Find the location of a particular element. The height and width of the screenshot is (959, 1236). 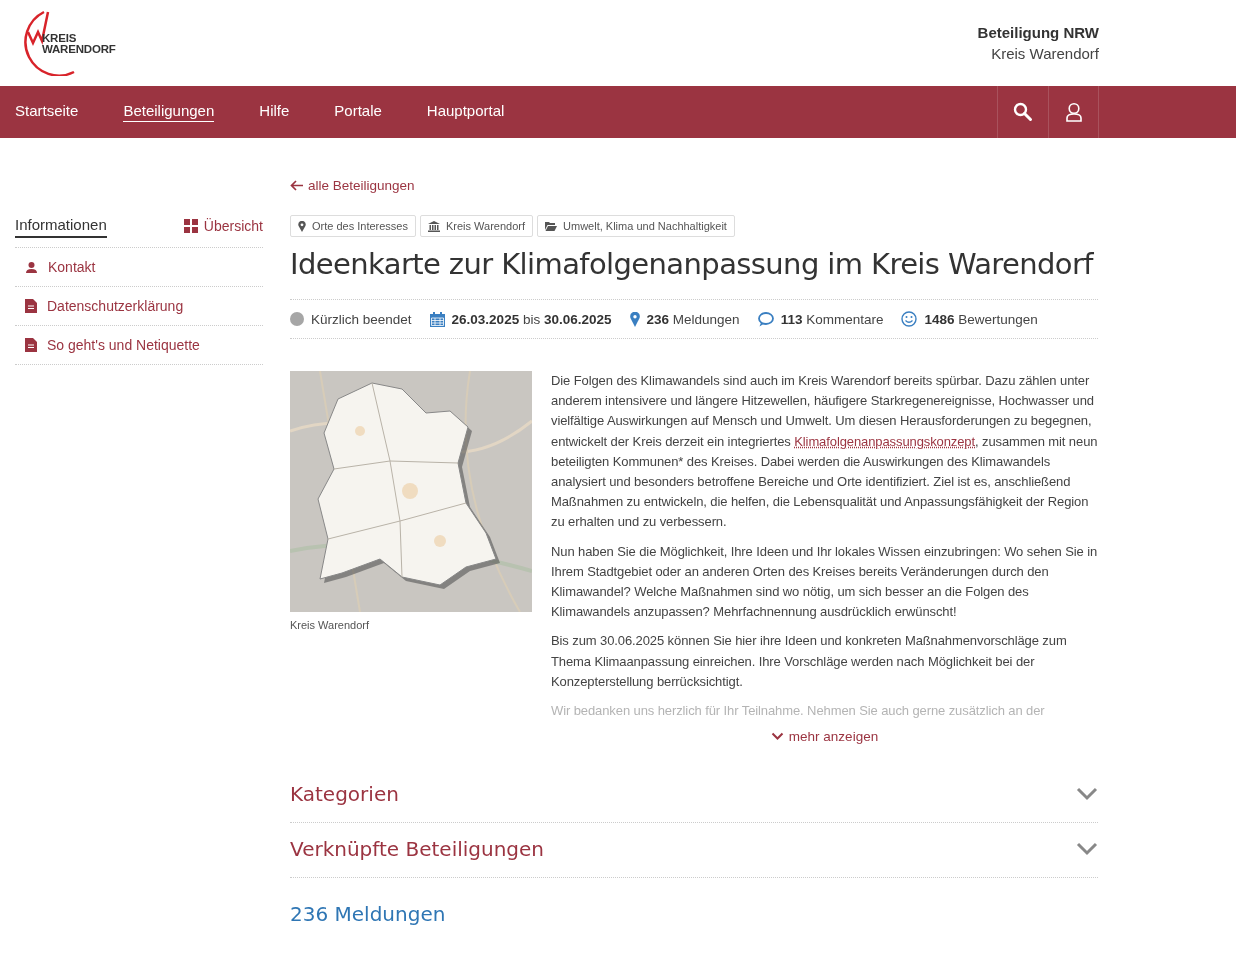

reports-count: 236 Meldungen is located at coordinates (693, 319).